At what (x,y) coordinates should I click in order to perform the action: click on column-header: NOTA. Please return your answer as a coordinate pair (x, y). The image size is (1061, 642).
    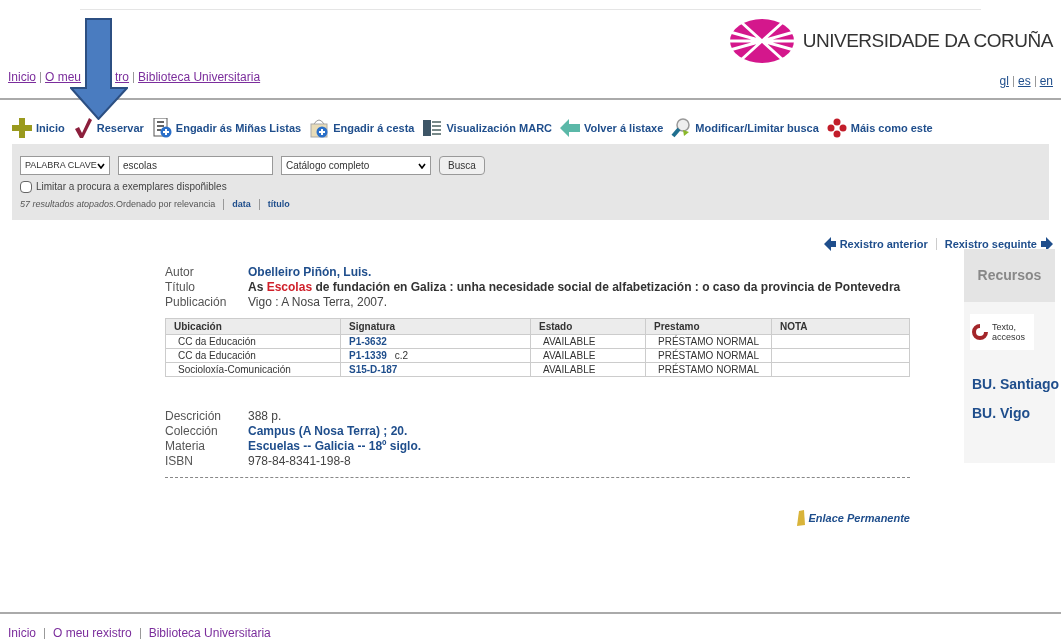
    Looking at the image, I should click on (840, 326).